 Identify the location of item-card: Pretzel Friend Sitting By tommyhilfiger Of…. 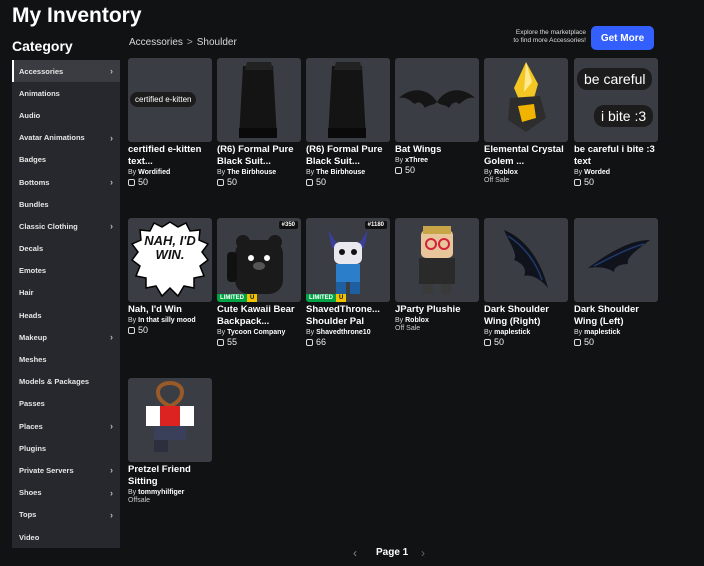
(170, 441).